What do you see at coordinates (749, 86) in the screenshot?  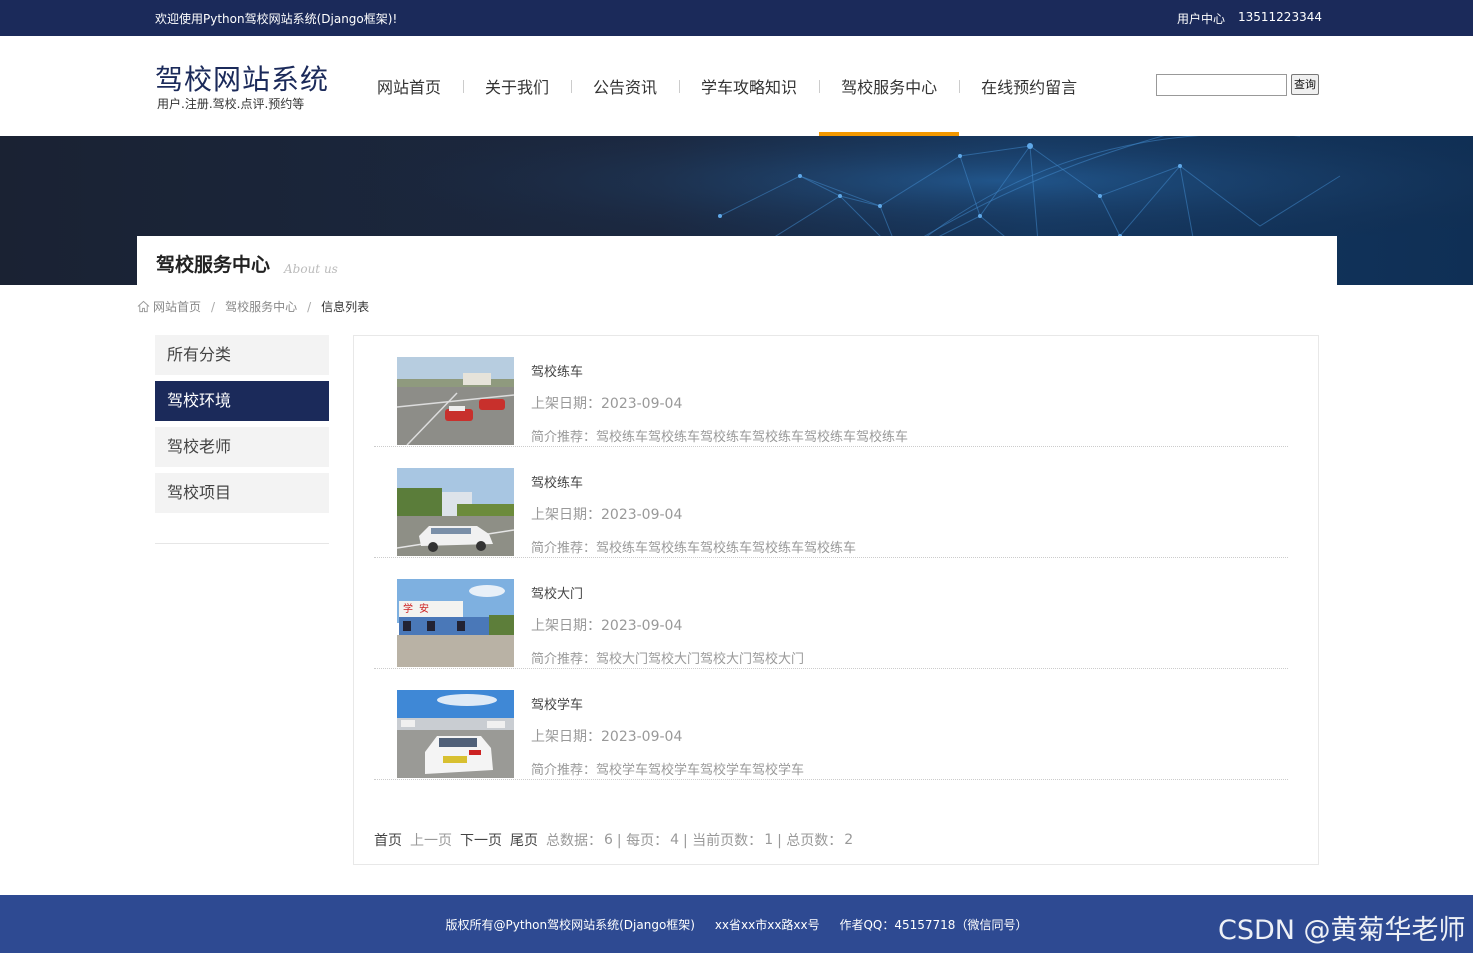 I see `nav-guide: 学车攻略知识` at bounding box center [749, 86].